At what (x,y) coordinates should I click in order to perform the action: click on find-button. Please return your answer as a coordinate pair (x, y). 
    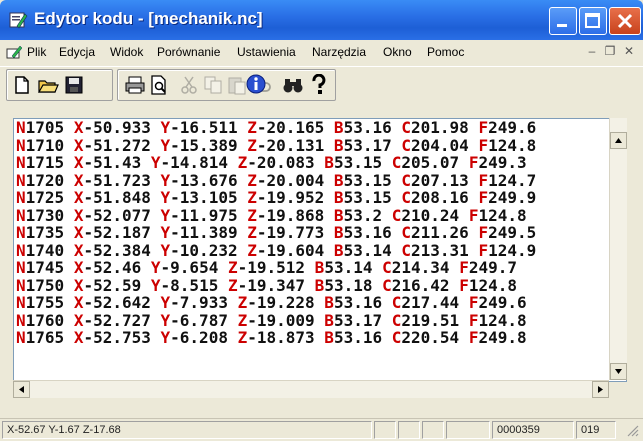
    Looking at the image, I should click on (293, 85).